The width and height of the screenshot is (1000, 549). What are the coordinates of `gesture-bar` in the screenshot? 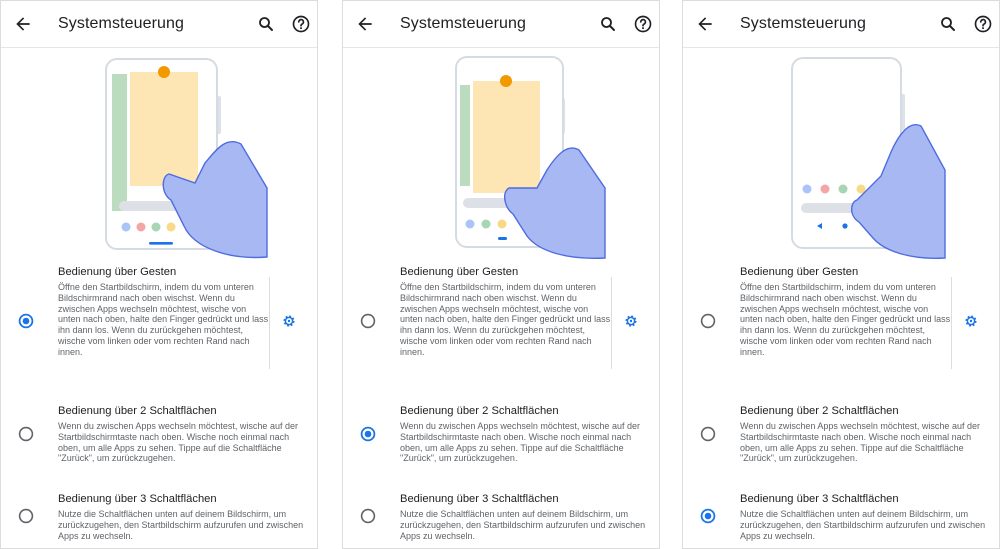 It's located at (161, 243).